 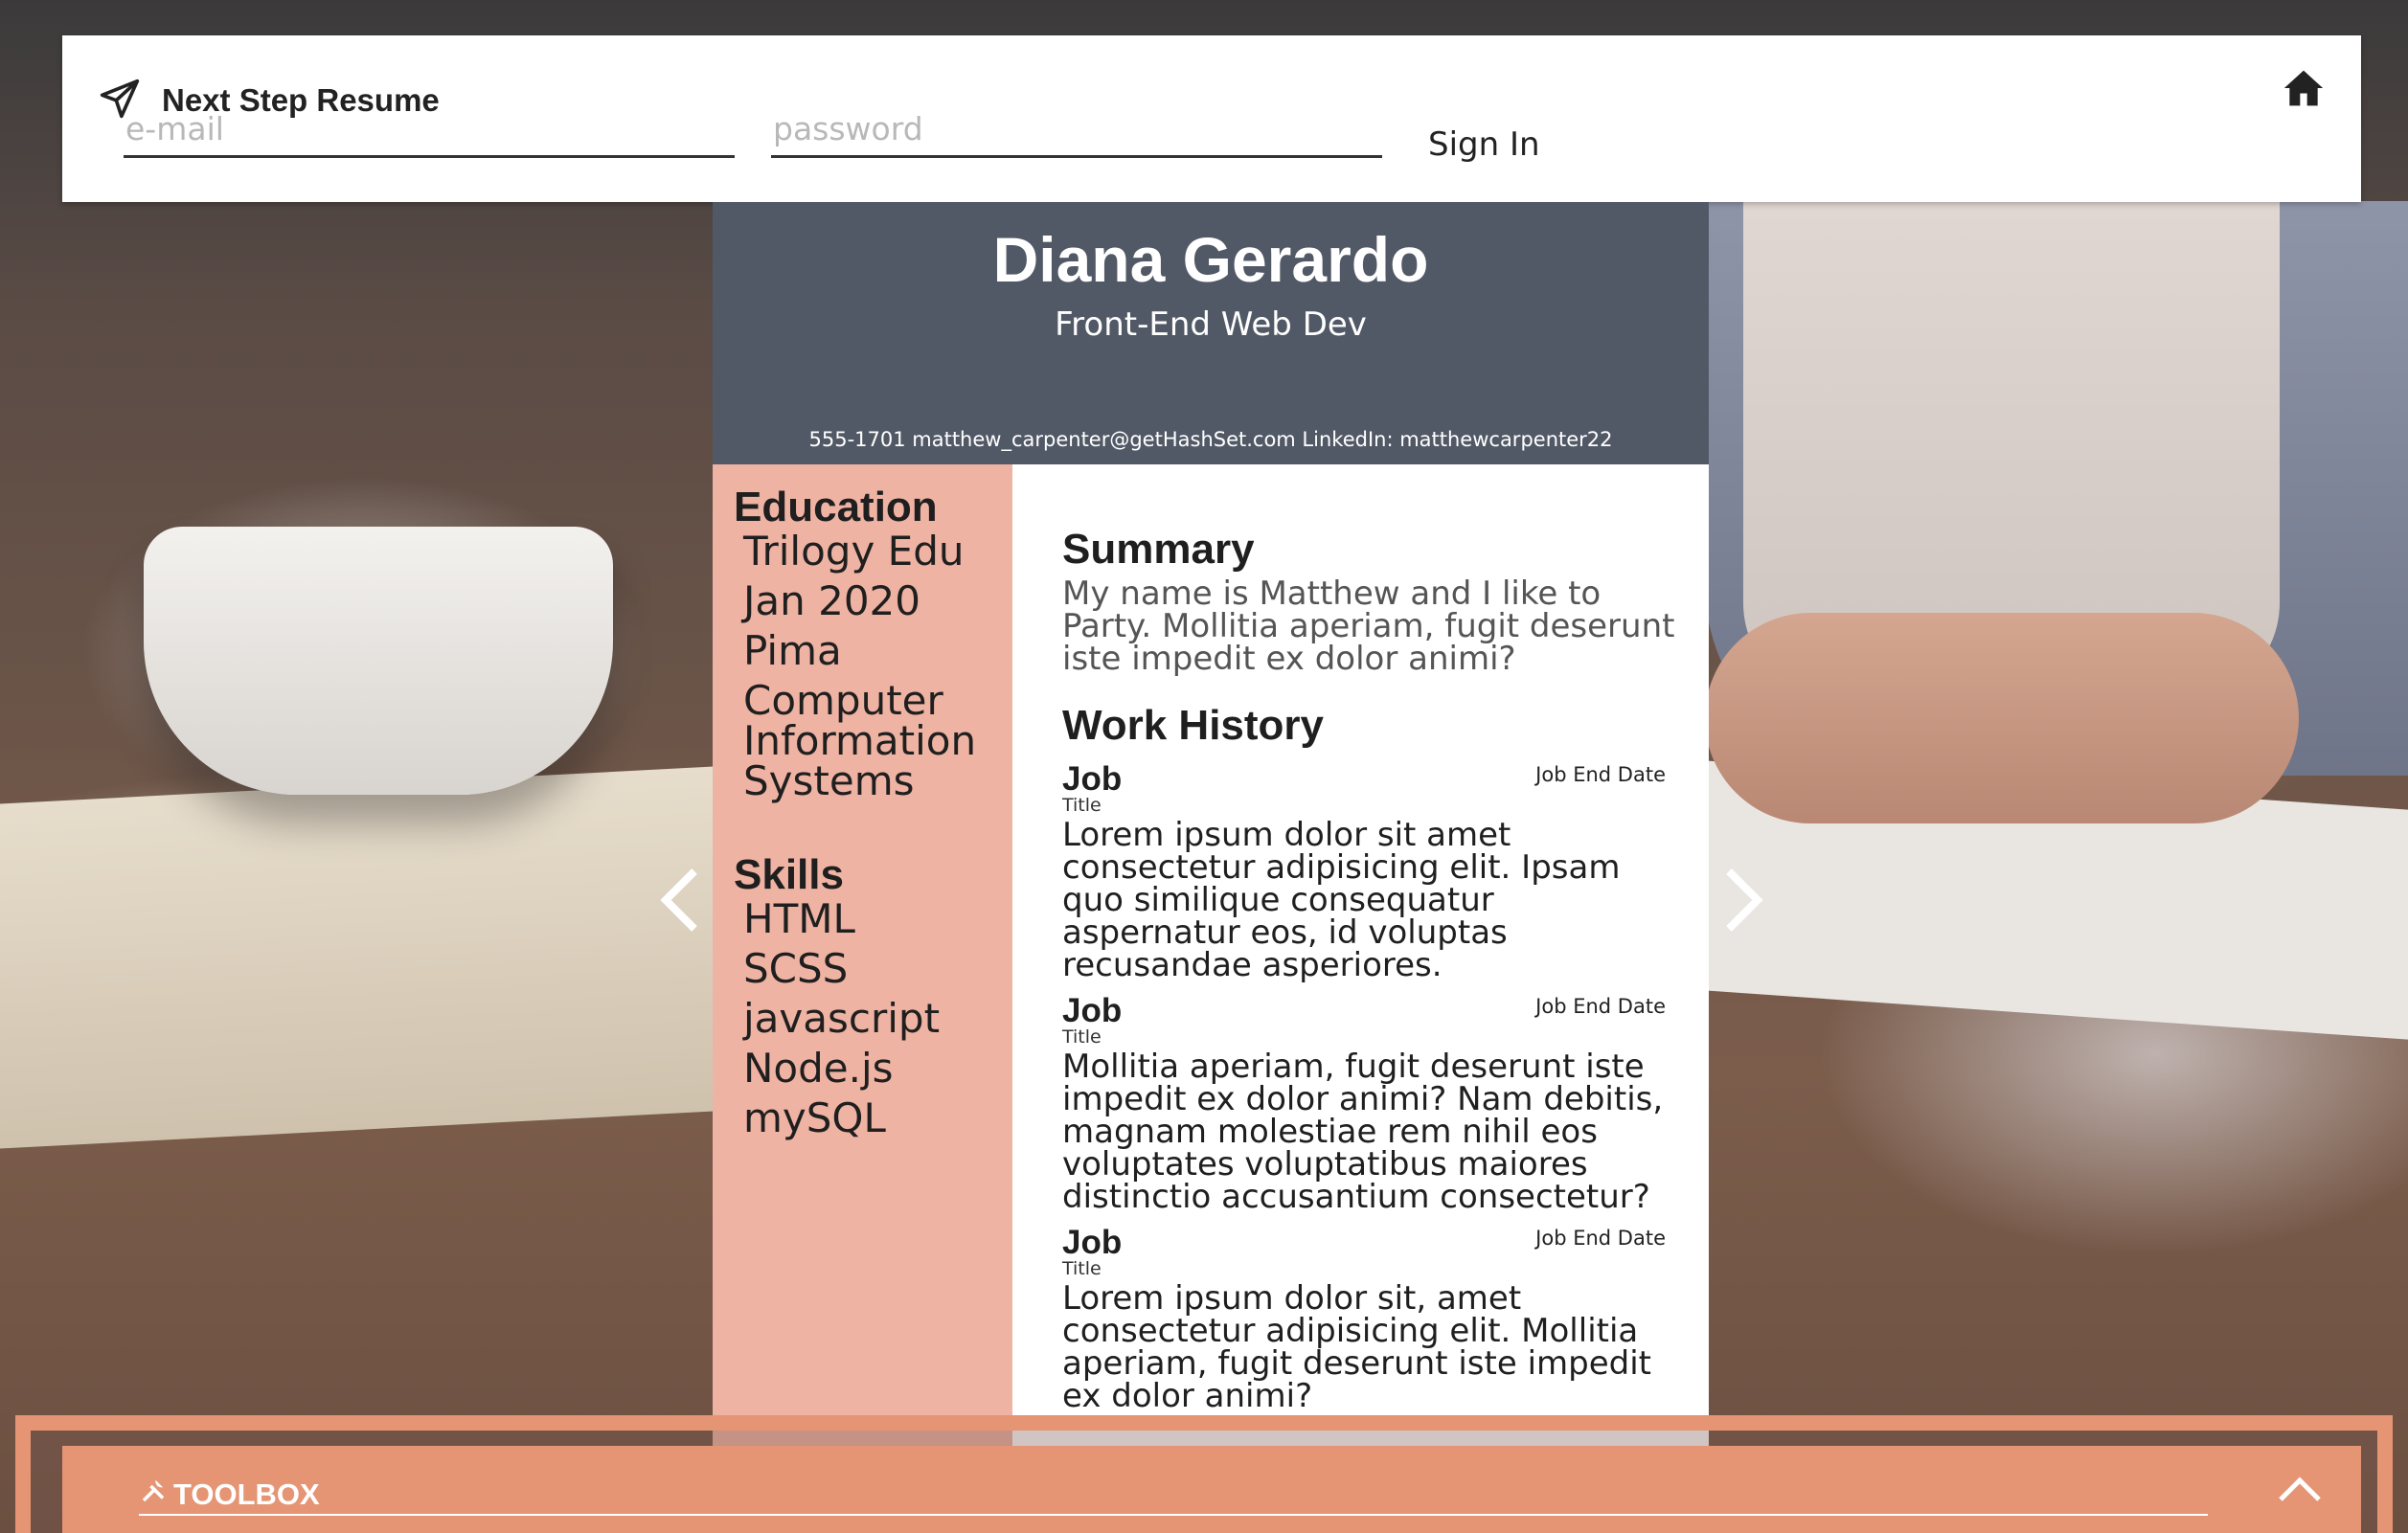 What do you see at coordinates (2056, 900) in the screenshot?
I see `background-paper` at bounding box center [2056, 900].